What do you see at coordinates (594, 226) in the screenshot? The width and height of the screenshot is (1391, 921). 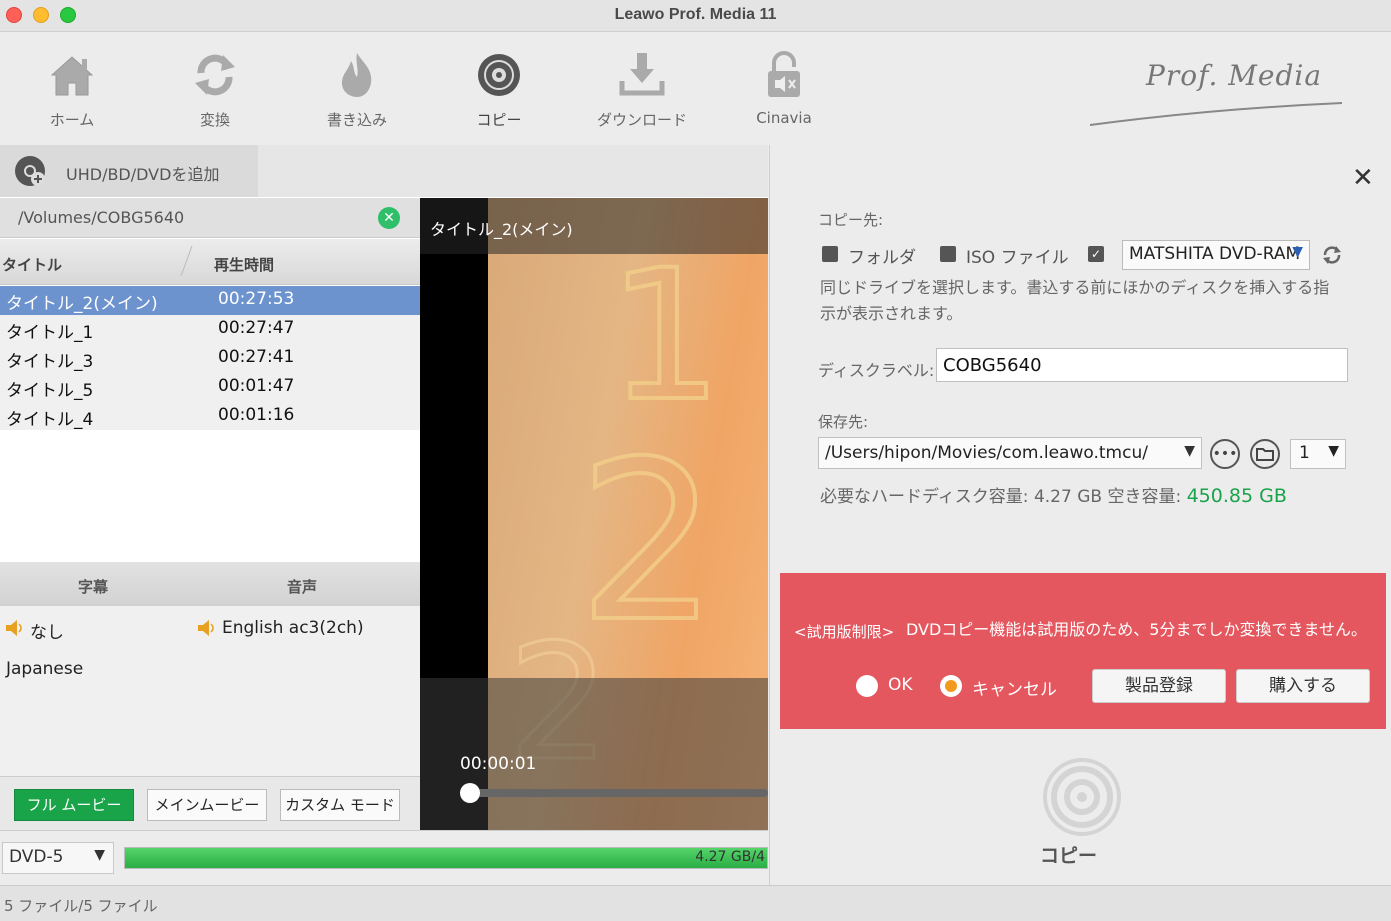 I see `video-title-bar: タイトル_2(メイン)` at bounding box center [594, 226].